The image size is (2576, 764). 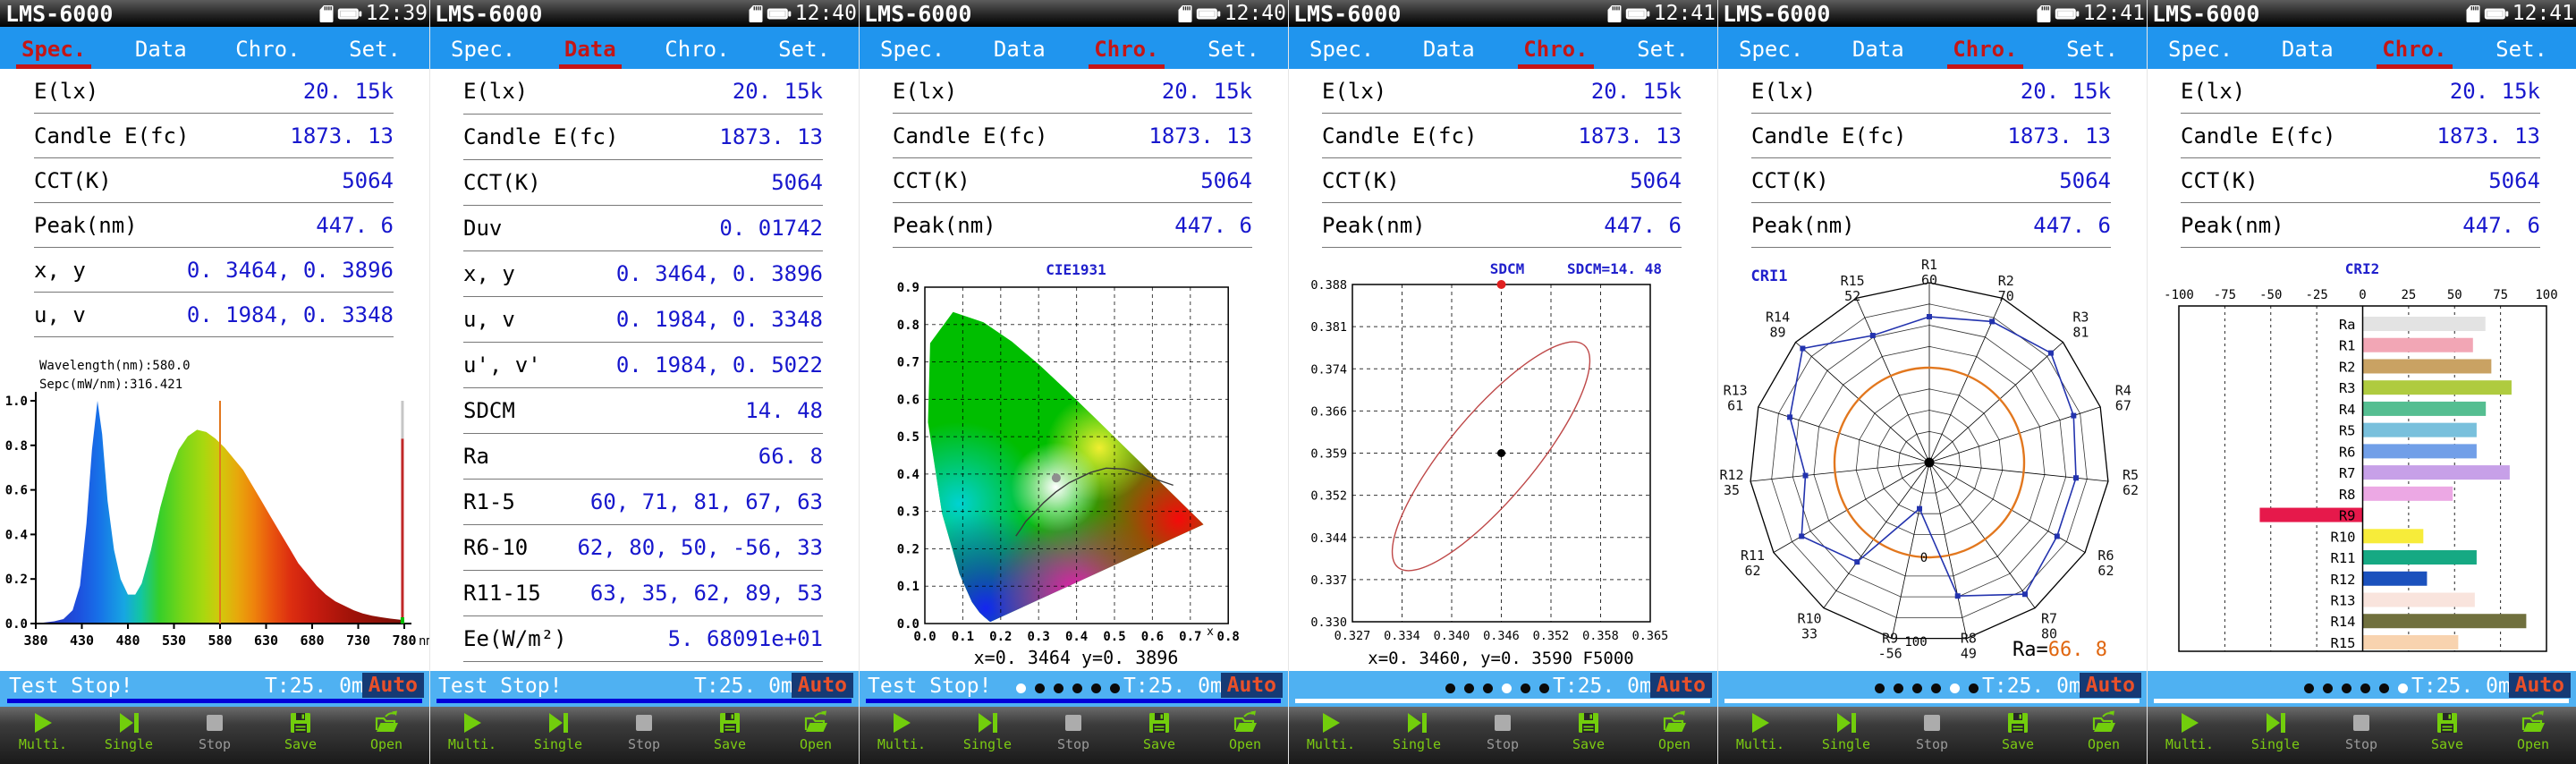 What do you see at coordinates (1374, 225) in the screenshot?
I see `row-label: Peak(nm)` at bounding box center [1374, 225].